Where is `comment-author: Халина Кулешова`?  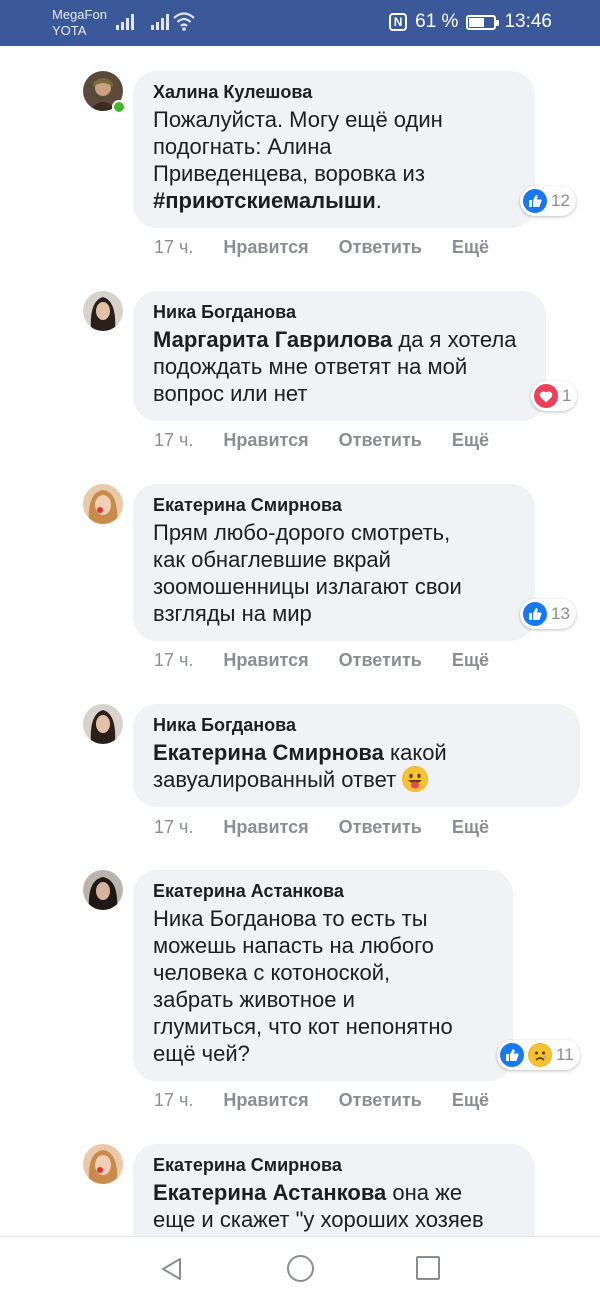 comment-author: Халина Кулешова is located at coordinates (334, 92).